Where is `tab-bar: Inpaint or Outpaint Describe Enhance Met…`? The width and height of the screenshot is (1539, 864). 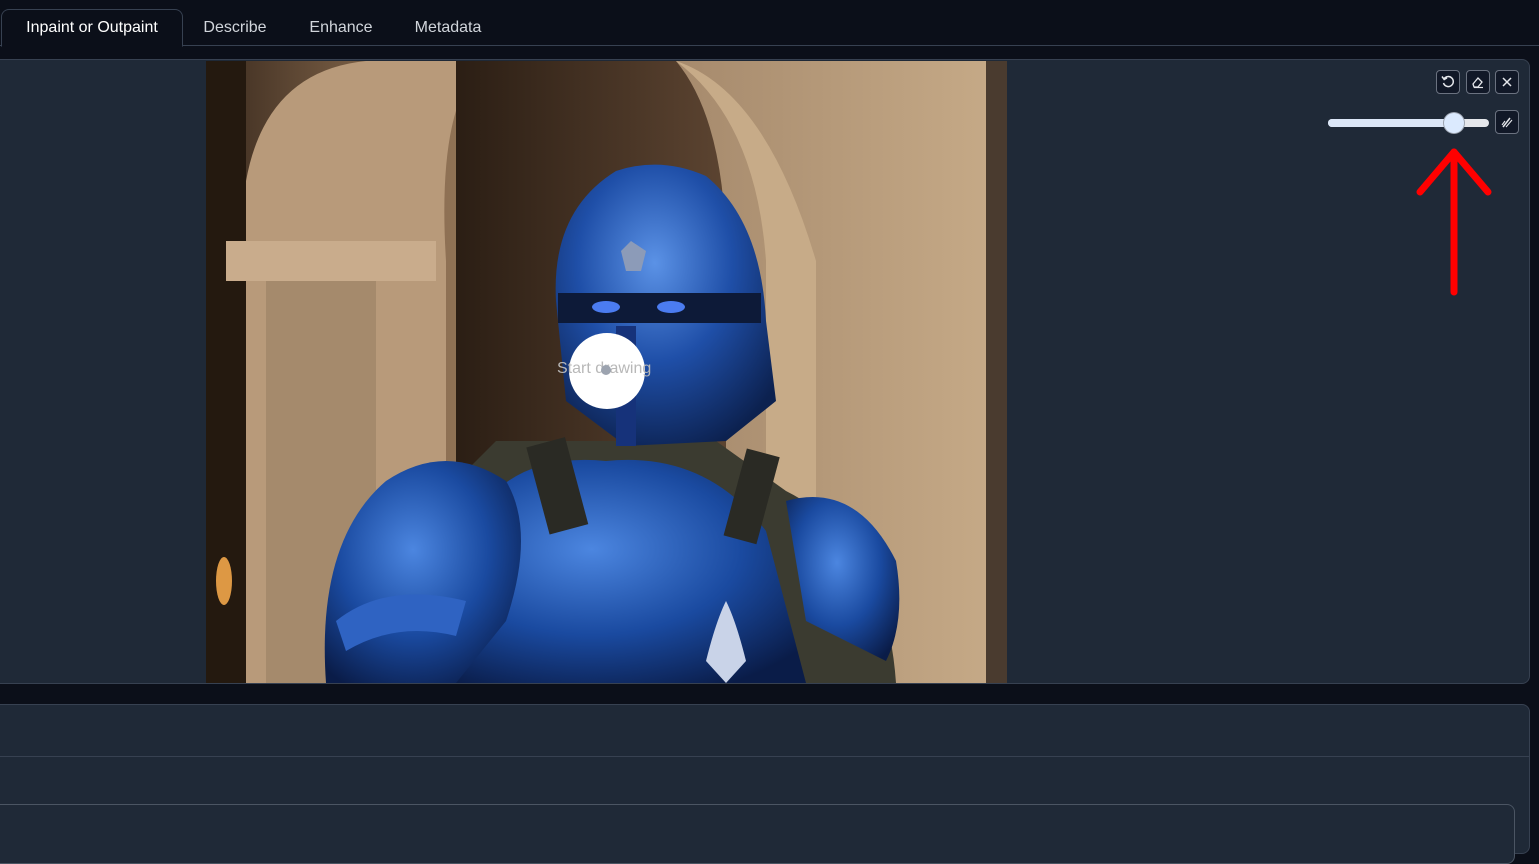
tab-bar: Inpaint or Outpaint Describe Enhance Met… is located at coordinates (769, 23).